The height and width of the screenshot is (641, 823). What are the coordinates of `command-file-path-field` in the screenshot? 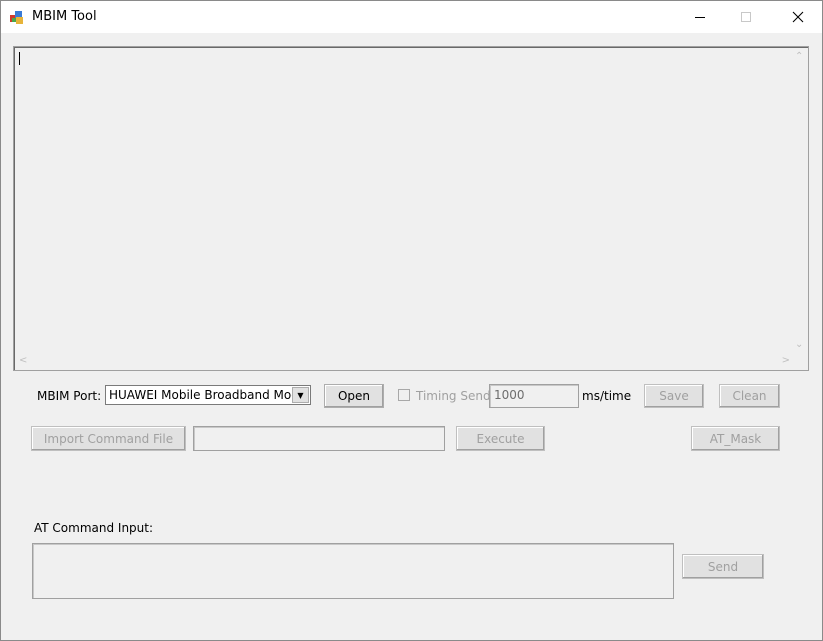 It's located at (319, 438).